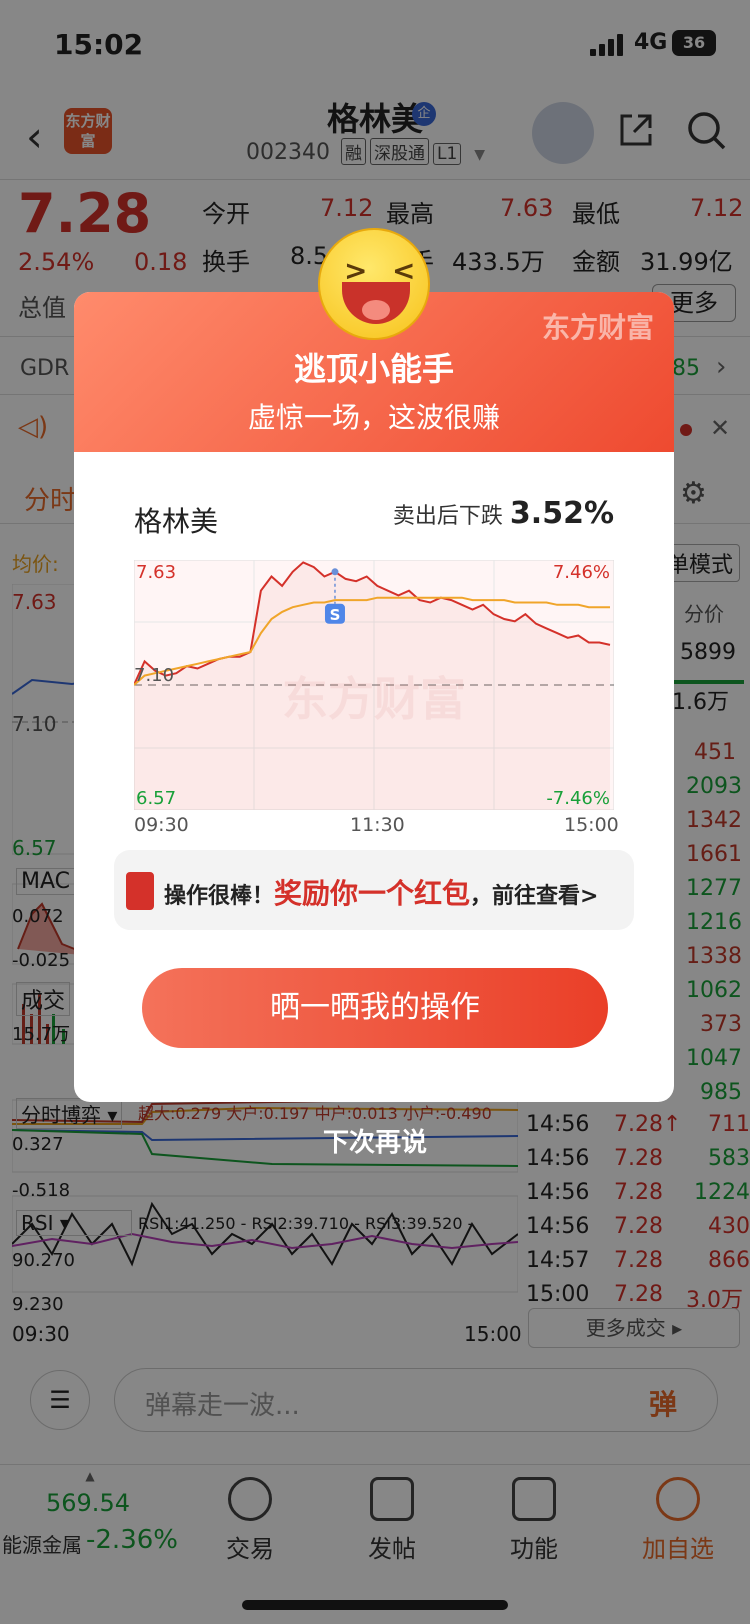 The image size is (750, 1624). I want to click on popup-brand: 东方财富, so click(597, 327).